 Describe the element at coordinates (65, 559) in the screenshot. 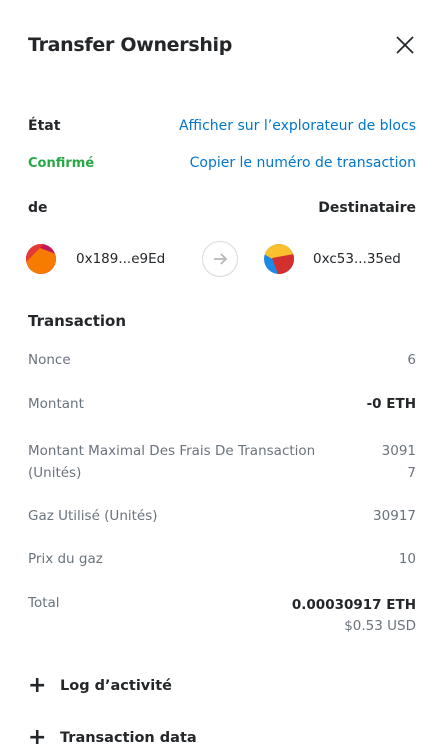

I see `gas-price-label: Prix du gaz` at that location.